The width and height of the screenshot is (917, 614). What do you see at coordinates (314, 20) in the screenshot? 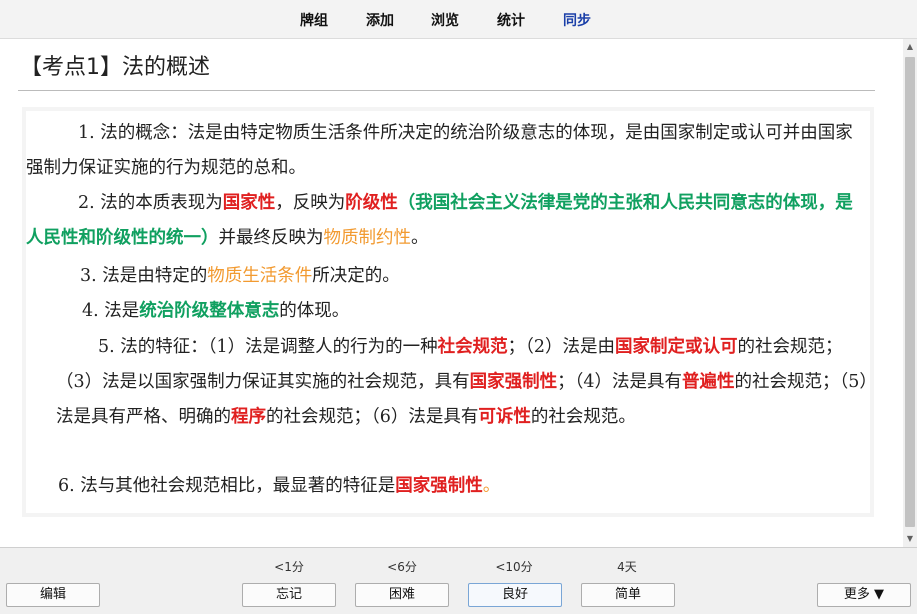
I see `menu-decks: 牌组` at bounding box center [314, 20].